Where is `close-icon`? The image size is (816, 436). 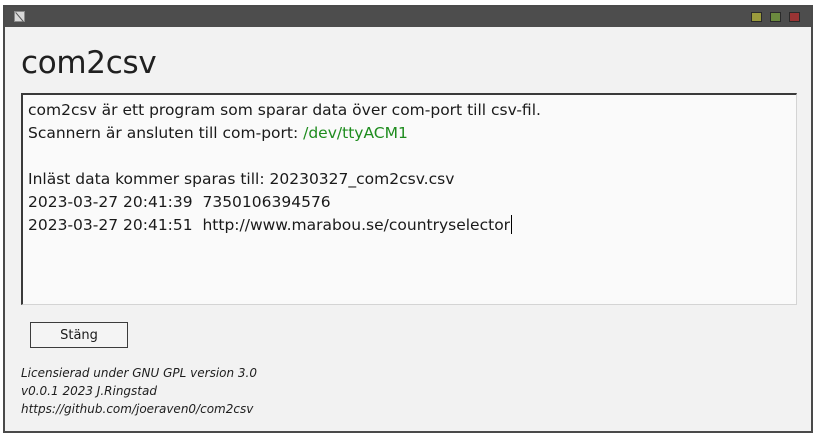 close-icon is located at coordinates (794, 17).